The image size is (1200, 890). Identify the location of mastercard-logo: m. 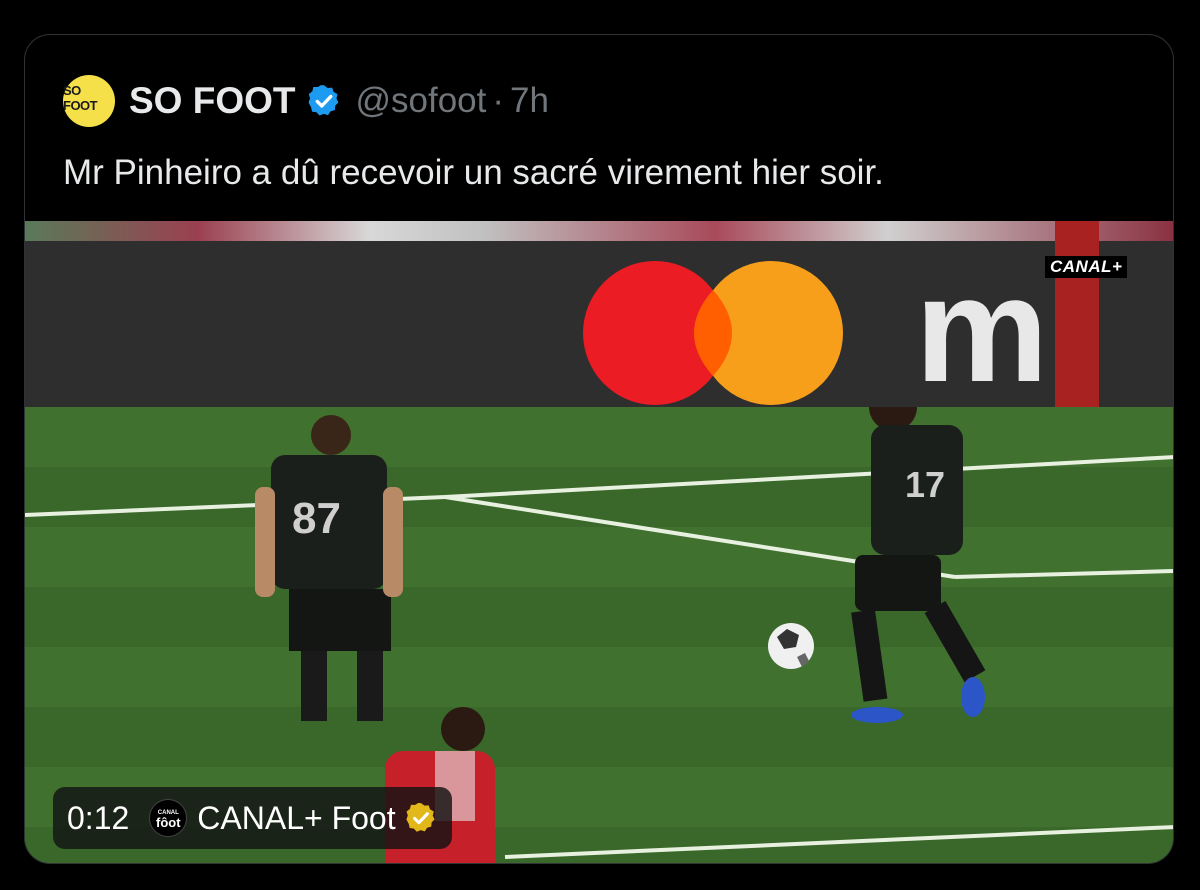
(815, 329).